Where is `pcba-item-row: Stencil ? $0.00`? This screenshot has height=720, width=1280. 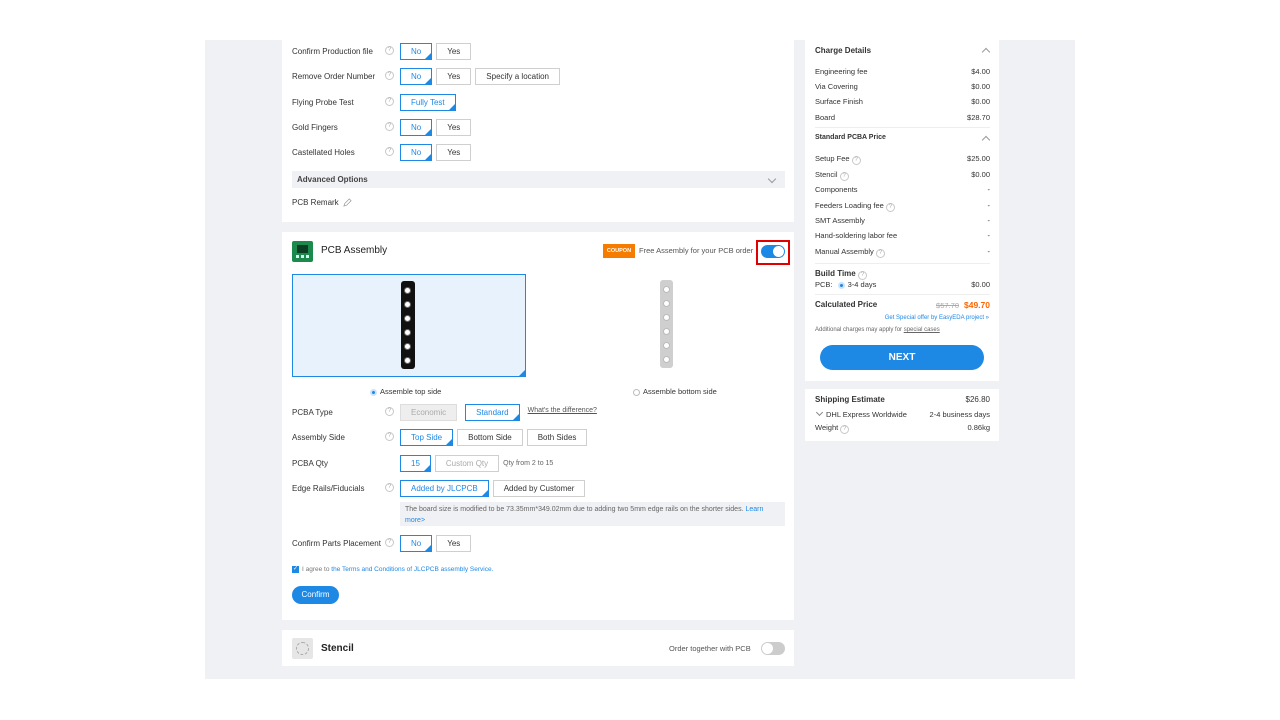 pcba-item-row: Stencil ? $0.00 is located at coordinates (902, 175).